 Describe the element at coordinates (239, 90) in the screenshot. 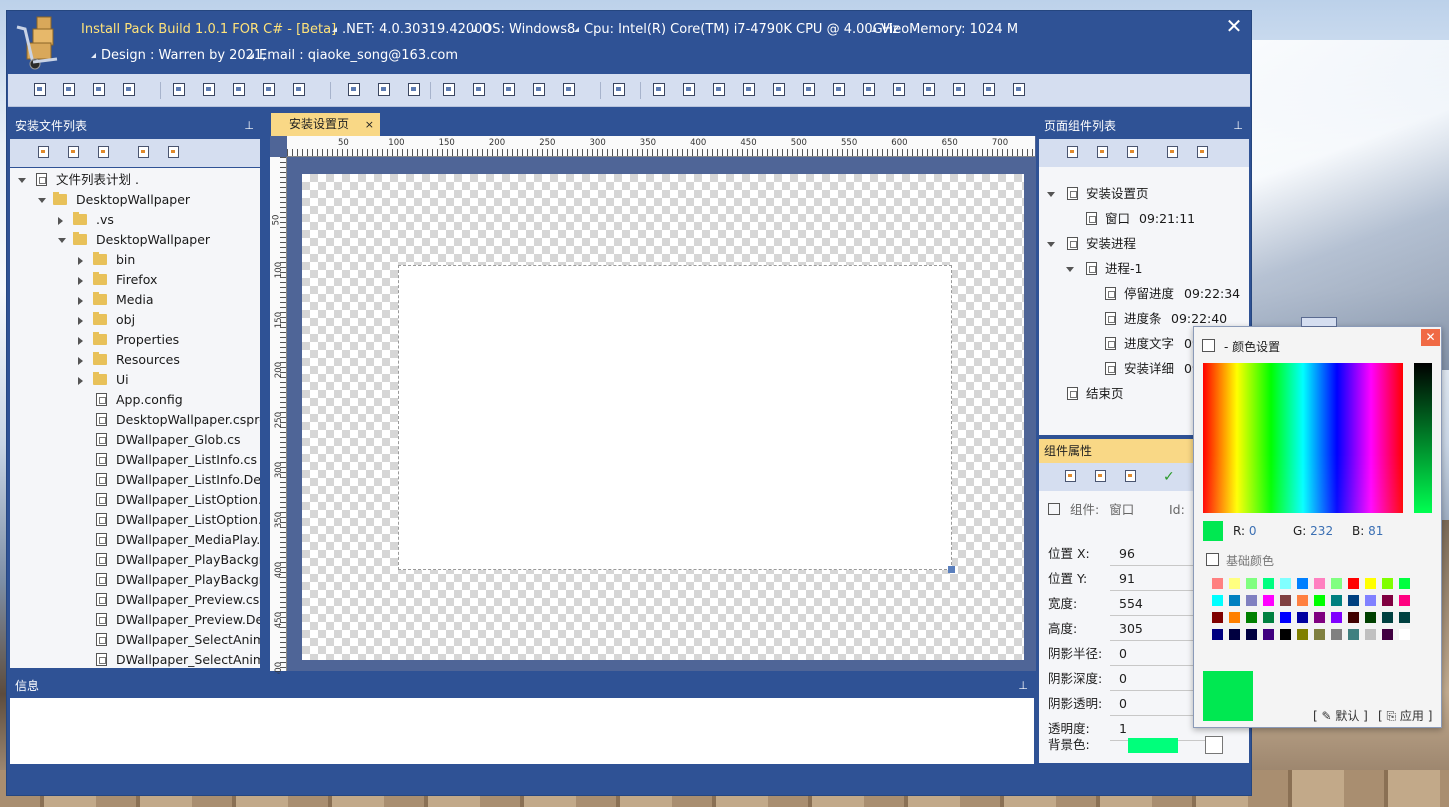

I see `photo-icon` at that location.